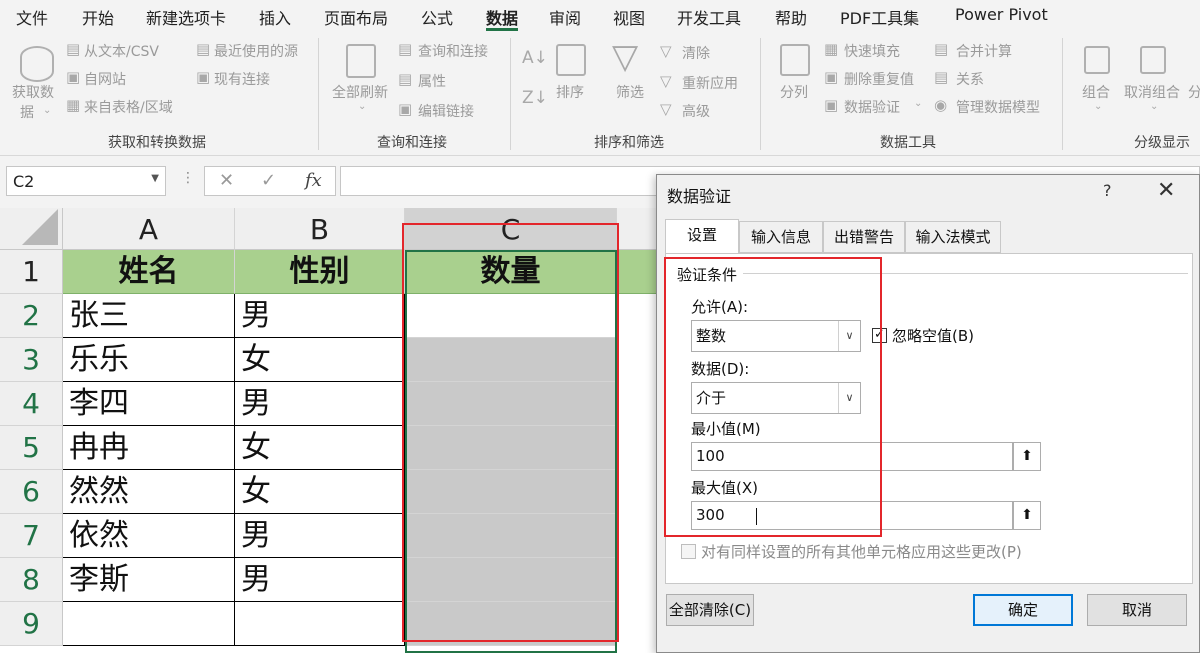 This screenshot has height=653, width=1200. Describe the element at coordinates (186, 17) in the screenshot. I see `menu-new-tab: 新建选项卡` at that location.